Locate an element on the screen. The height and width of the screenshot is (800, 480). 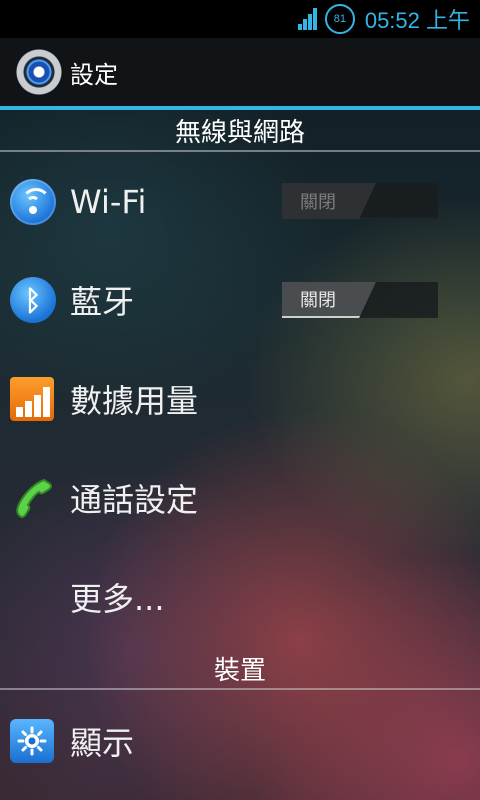
list-item-display: 顯示 is located at coordinates (240, 741).